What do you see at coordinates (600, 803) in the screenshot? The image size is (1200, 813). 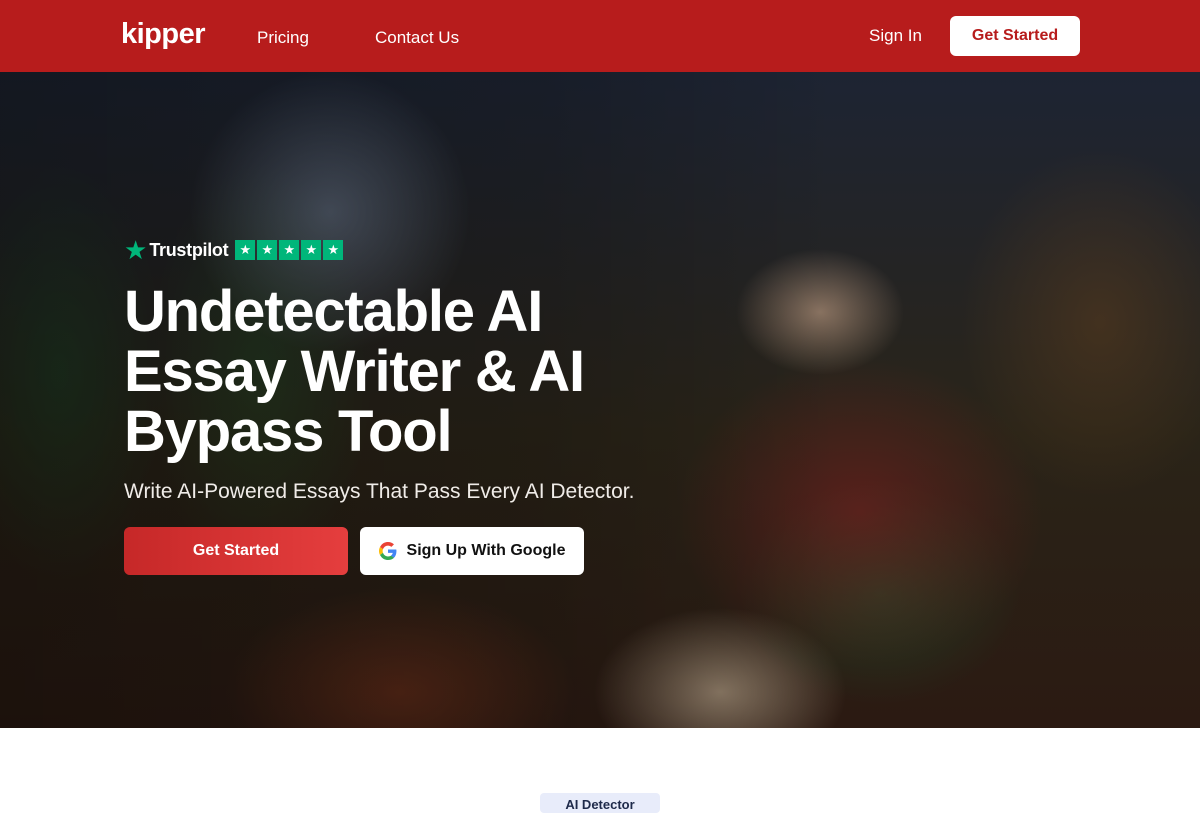 I see `section-badge: AI Detector` at bounding box center [600, 803].